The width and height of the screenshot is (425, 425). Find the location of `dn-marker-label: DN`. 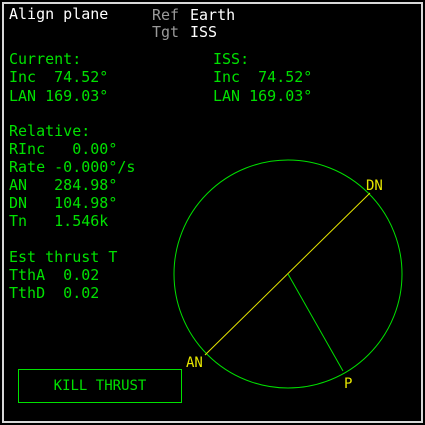

dn-marker-label: DN is located at coordinates (374, 186).